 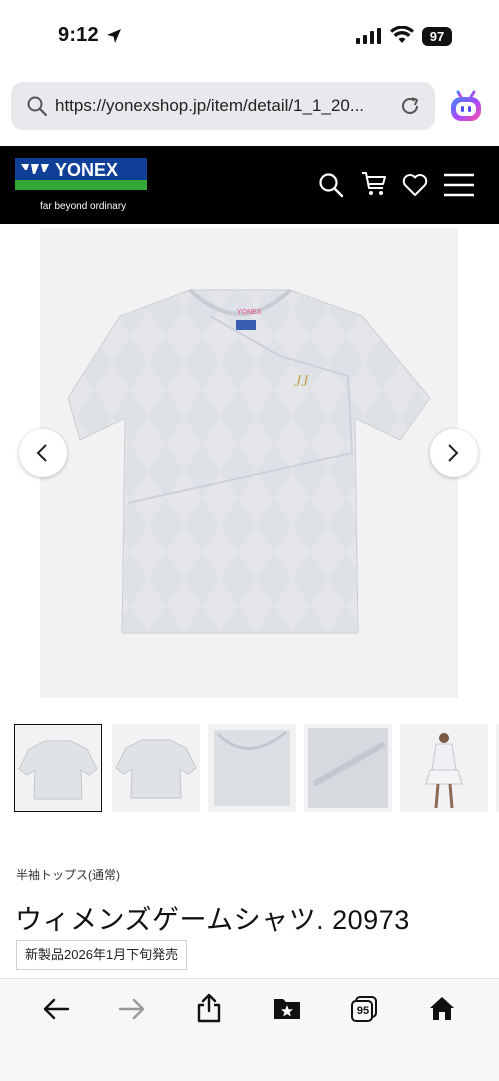 I want to click on brand-text: YONEX, so click(x=86, y=170).